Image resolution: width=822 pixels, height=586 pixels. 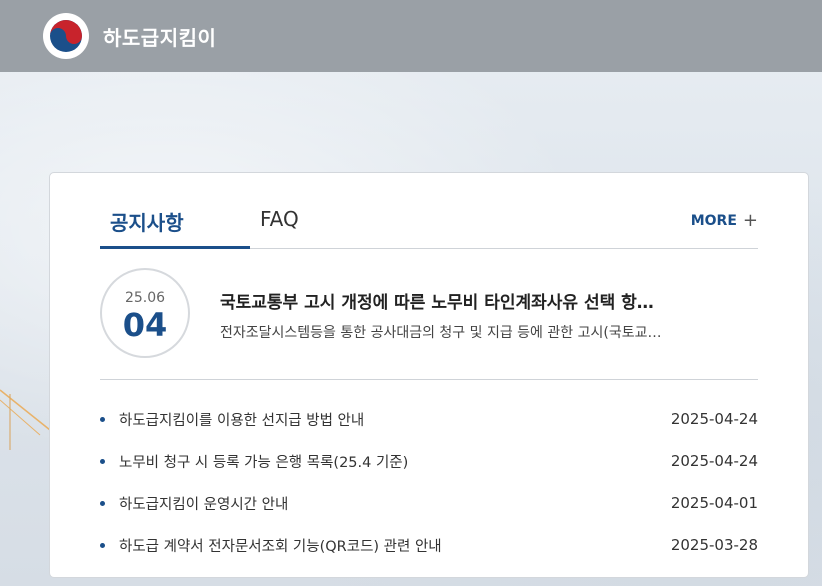 I want to click on tab-bar: 공지사항 FAQ MORE +, so click(x=429, y=226).